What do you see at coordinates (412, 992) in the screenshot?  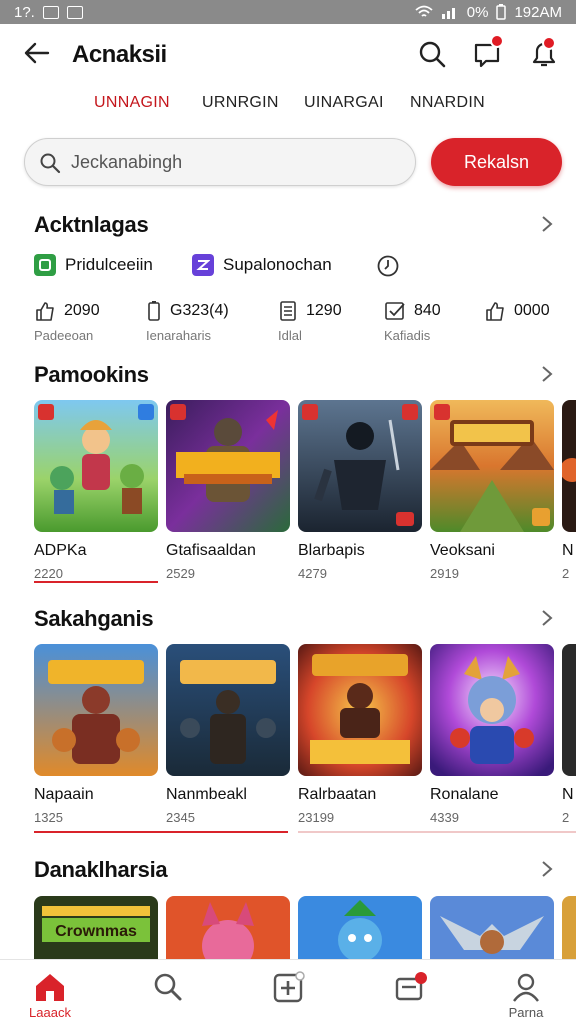 I see `nav-inbox` at bounding box center [412, 992].